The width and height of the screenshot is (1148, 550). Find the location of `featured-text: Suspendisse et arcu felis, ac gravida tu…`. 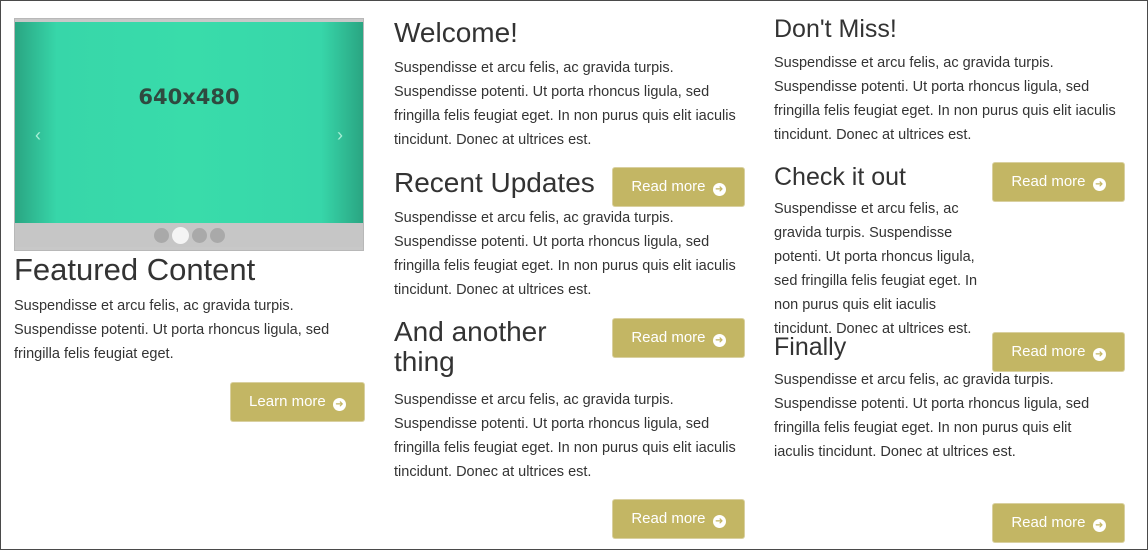

featured-text: Suspendisse et arcu felis, ac gravida tu… is located at coordinates (172, 330).